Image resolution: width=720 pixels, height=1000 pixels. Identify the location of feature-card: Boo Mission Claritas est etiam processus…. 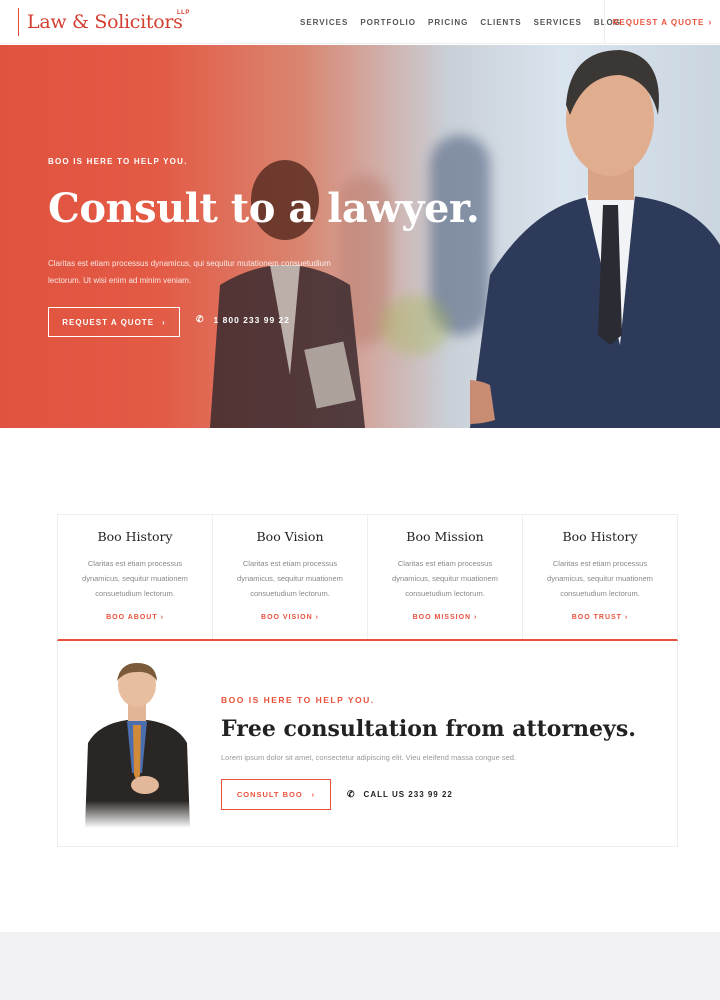
(445, 577).